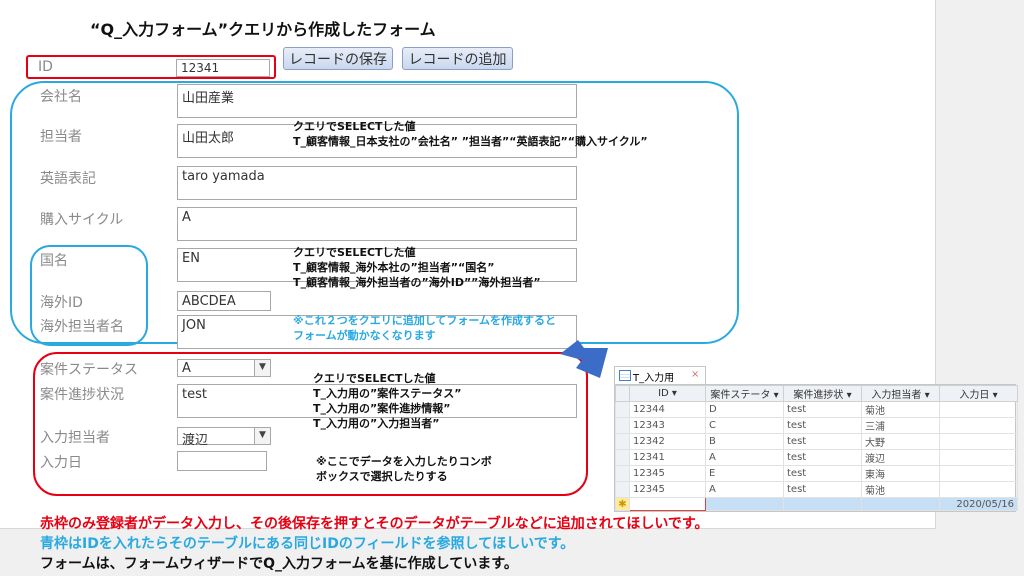 The height and width of the screenshot is (576, 1024). What do you see at coordinates (584, 359) in the screenshot?
I see `arrow-icon` at bounding box center [584, 359].